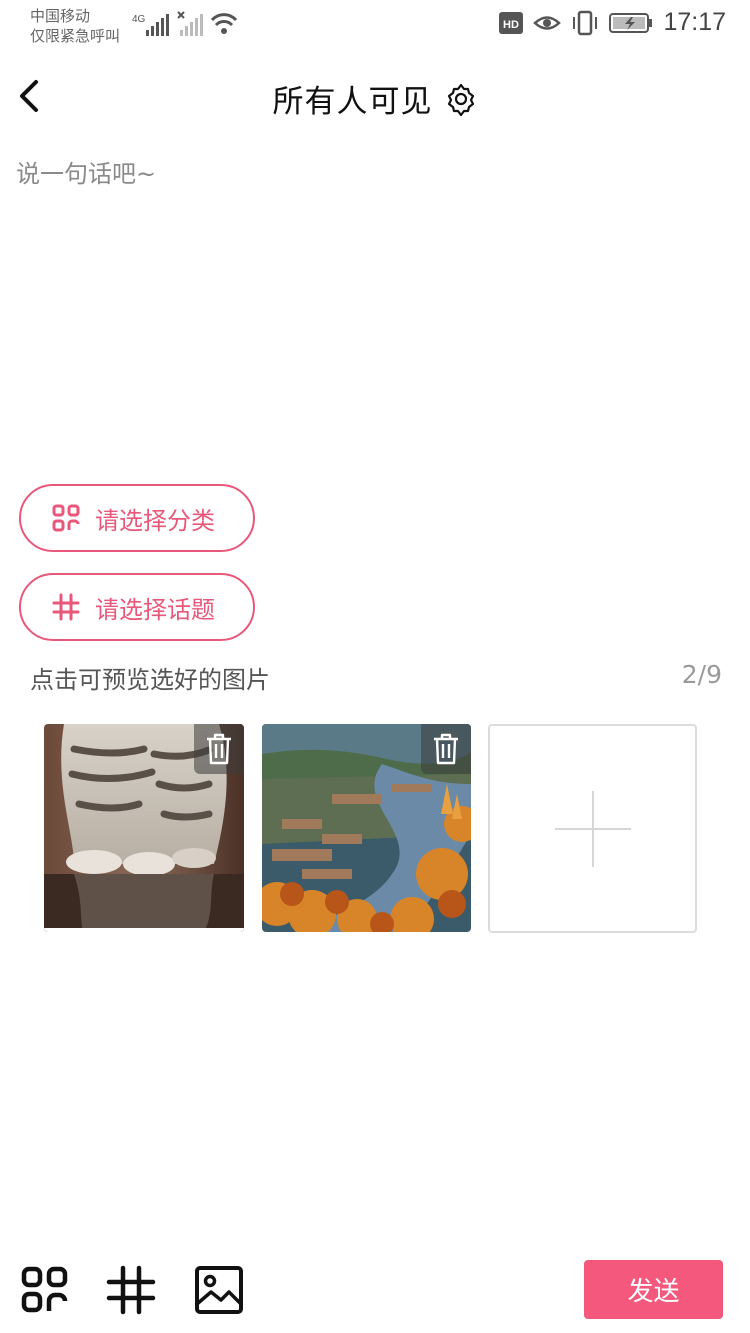 The height and width of the screenshot is (1333, 750). I want to click on nav-bar: 所有人可见, so click(375, 97).